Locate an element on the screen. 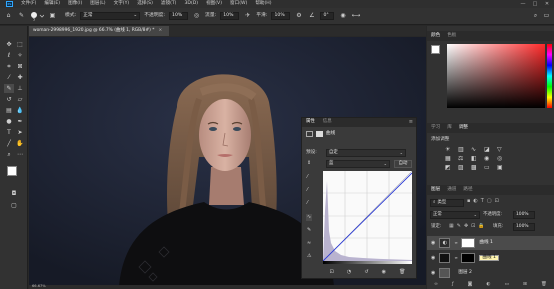 The height and width of the screenshot is (289, 554). posterize-icon: ▨ is located at coordinates (463, 168).